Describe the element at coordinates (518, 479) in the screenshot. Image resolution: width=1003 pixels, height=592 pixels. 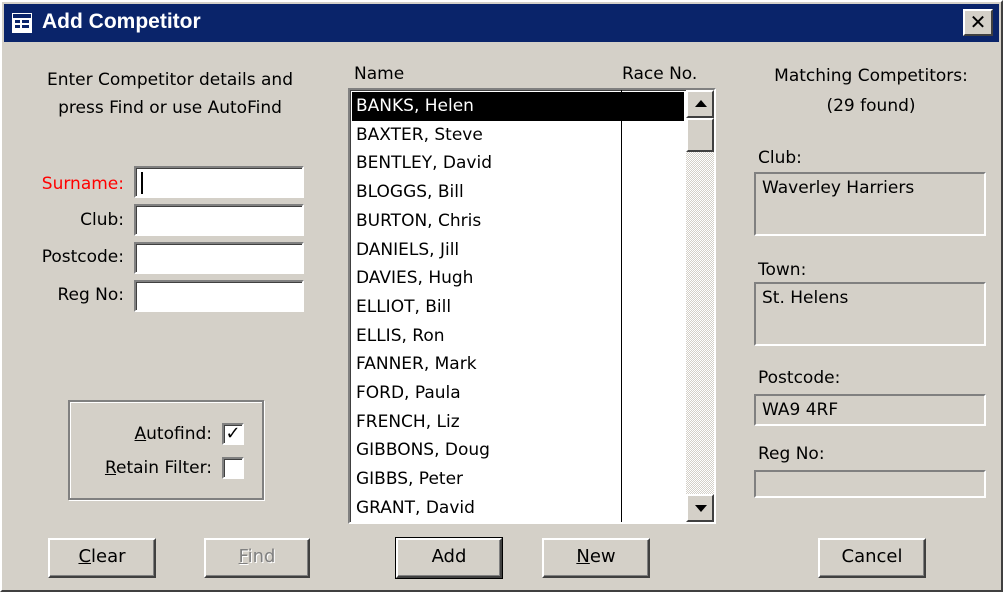
I see `list-item: GIBBS, Peter` at that location.